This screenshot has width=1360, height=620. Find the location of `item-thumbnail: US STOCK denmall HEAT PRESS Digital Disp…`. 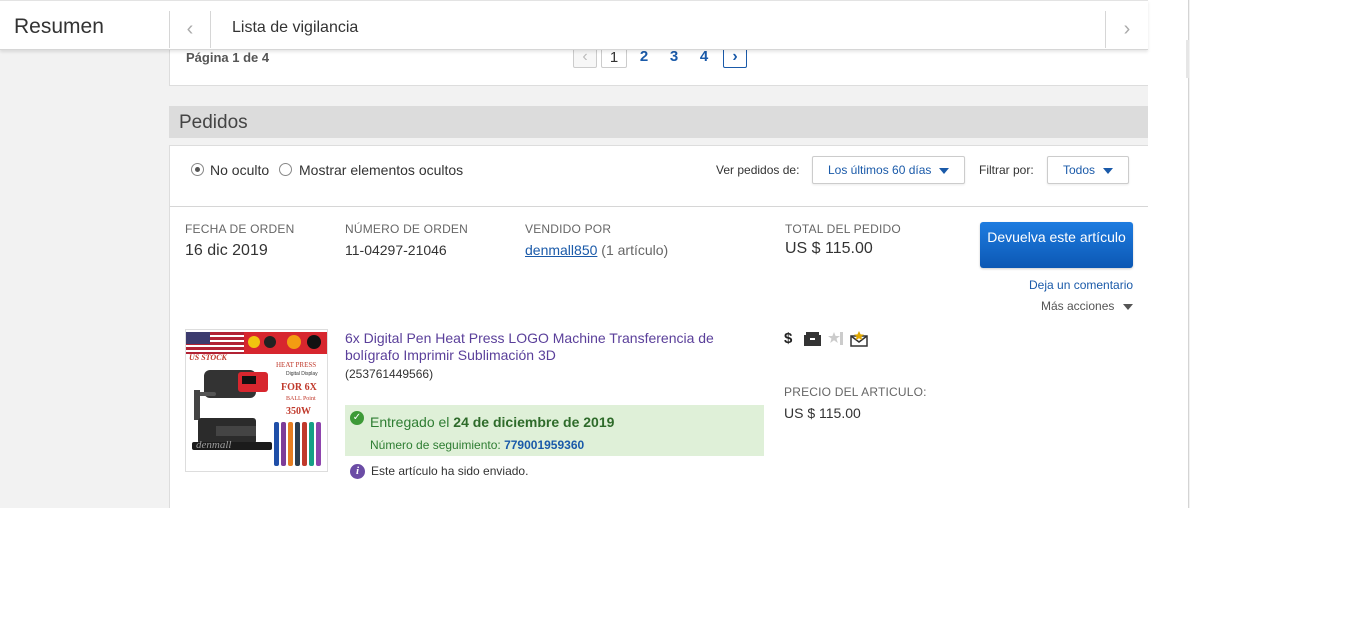

item-thumbnail: US STOCK denmall HEAT PRESS Digital Disp… is located at coordinates (256, 400).